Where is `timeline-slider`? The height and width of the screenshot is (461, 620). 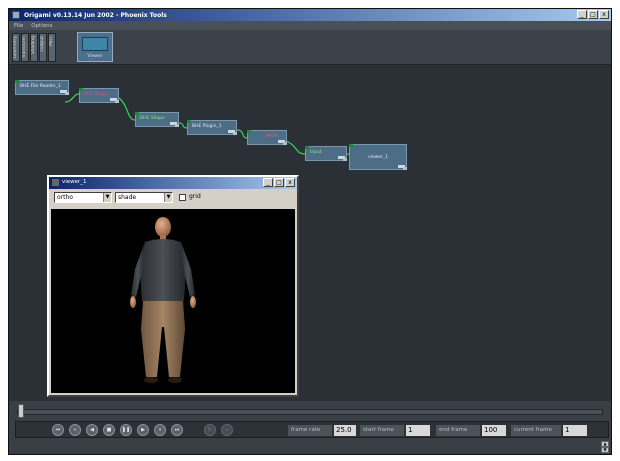 timeline-slider is located at coordinates (310, 412).